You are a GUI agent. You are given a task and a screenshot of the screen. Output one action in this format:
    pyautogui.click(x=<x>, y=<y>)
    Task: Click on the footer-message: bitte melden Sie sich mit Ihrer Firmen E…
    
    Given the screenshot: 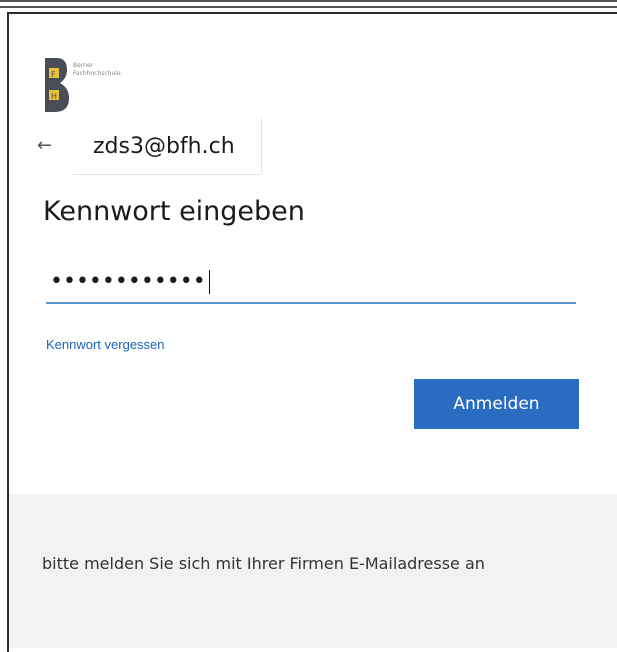 What is the action you would take?
    pyautogui.click(x=263, y=563)
    